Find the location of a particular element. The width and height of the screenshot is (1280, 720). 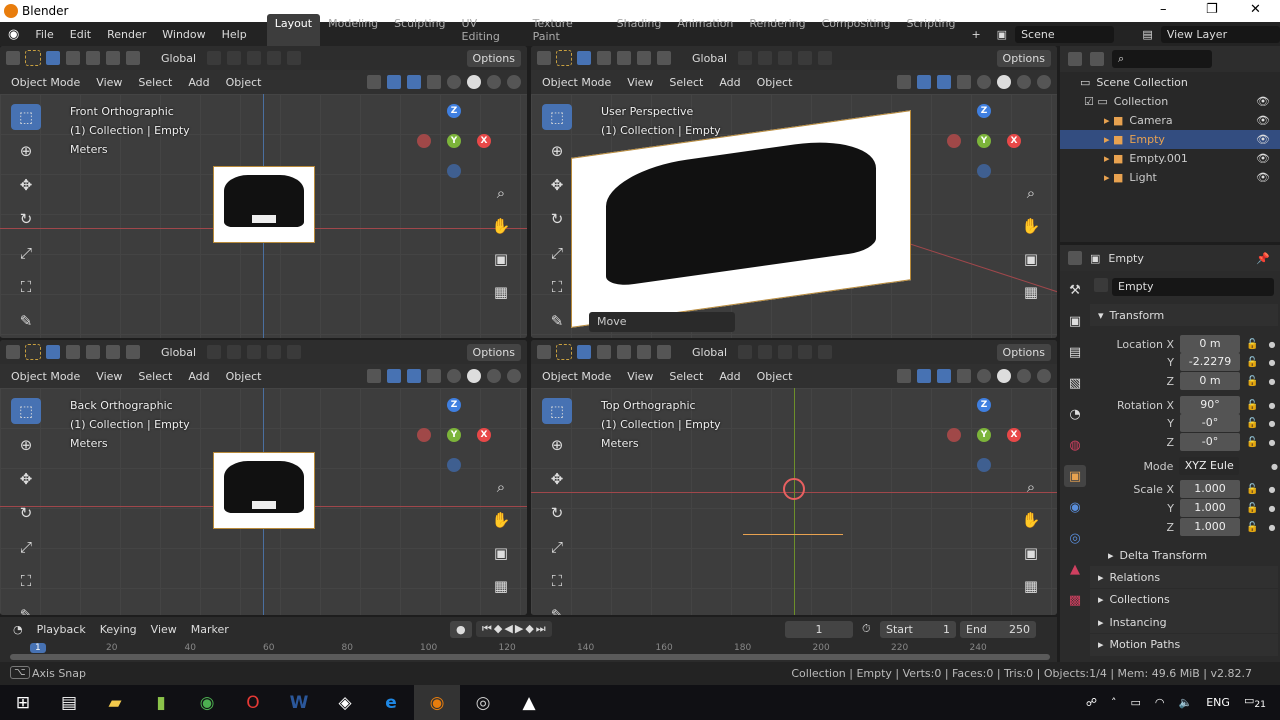

axis-gizmo-X-icon: X is located at coordinates (484, 141).